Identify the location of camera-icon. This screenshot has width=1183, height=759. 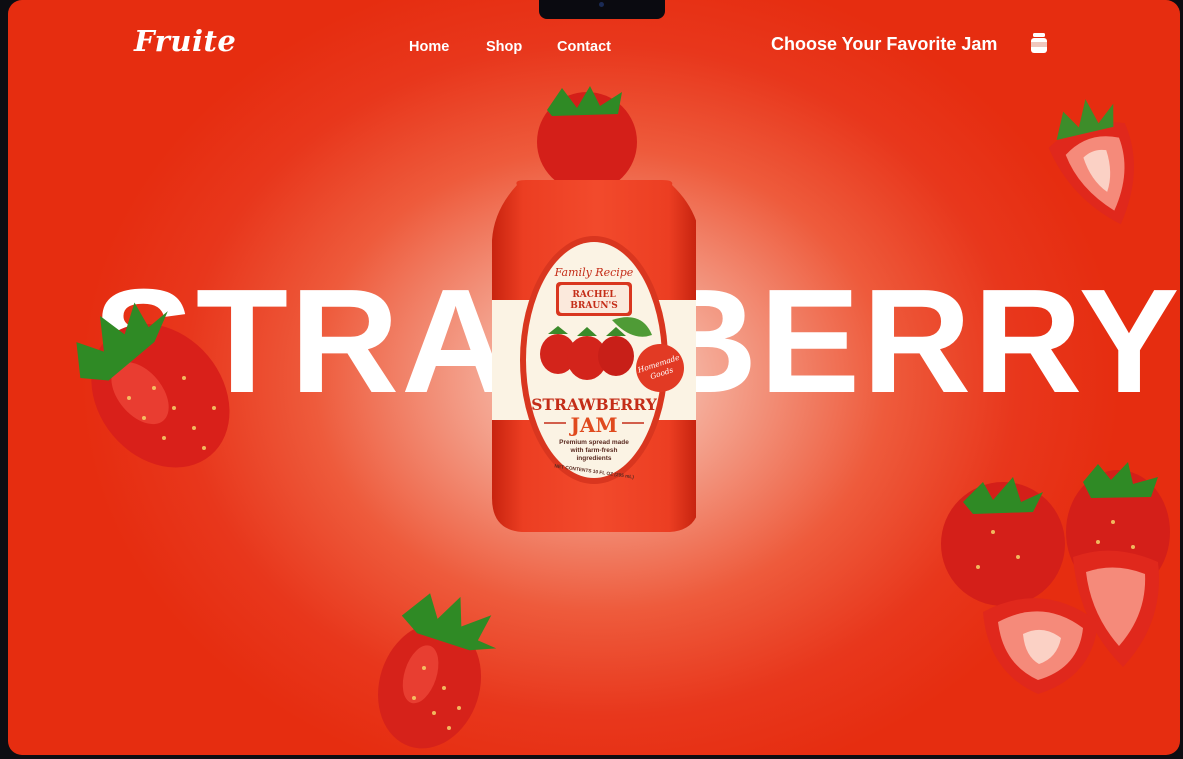
(601, 4).